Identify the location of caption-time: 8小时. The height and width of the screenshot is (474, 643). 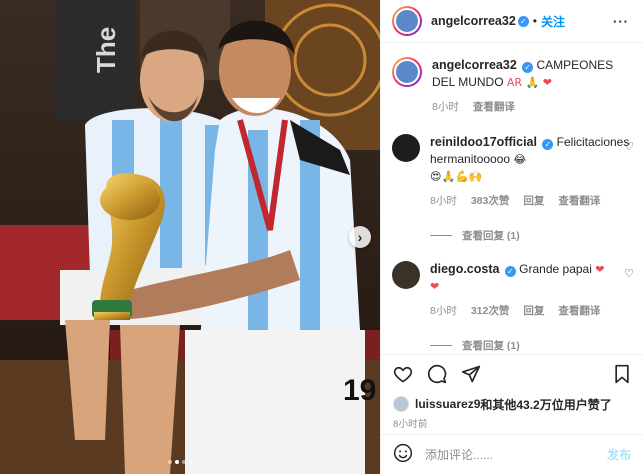
(445, 107).